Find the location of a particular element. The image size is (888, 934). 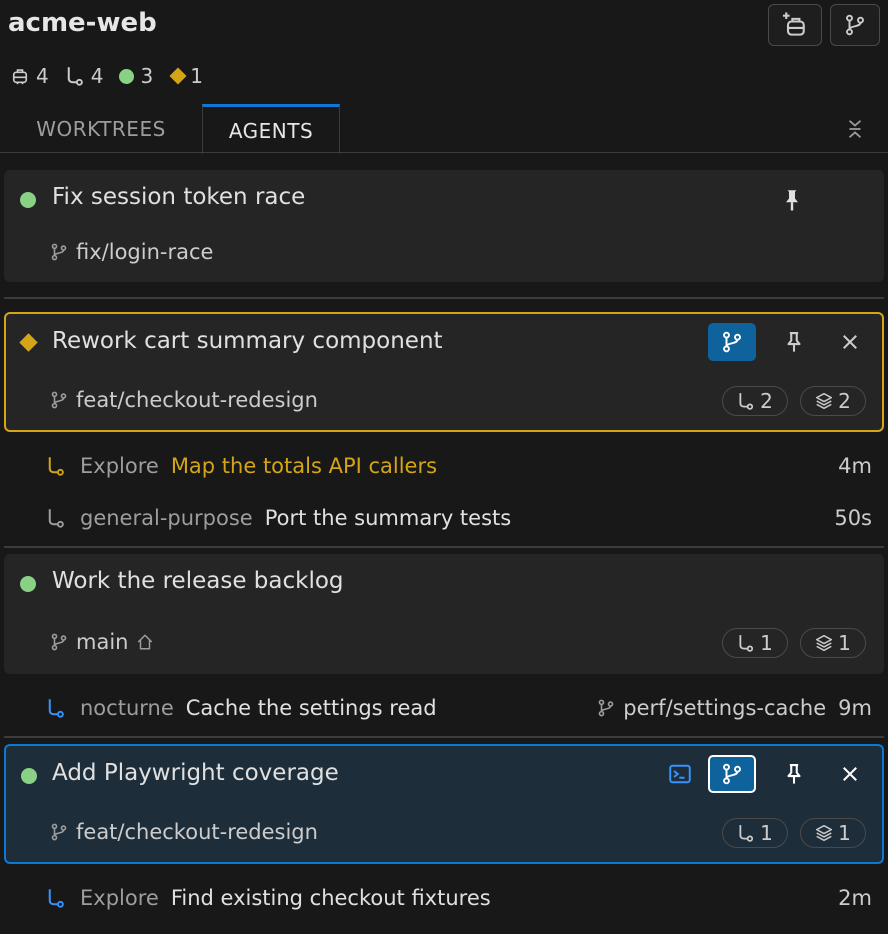

subagent-type: nocturne is located at coordinates (127, 708).